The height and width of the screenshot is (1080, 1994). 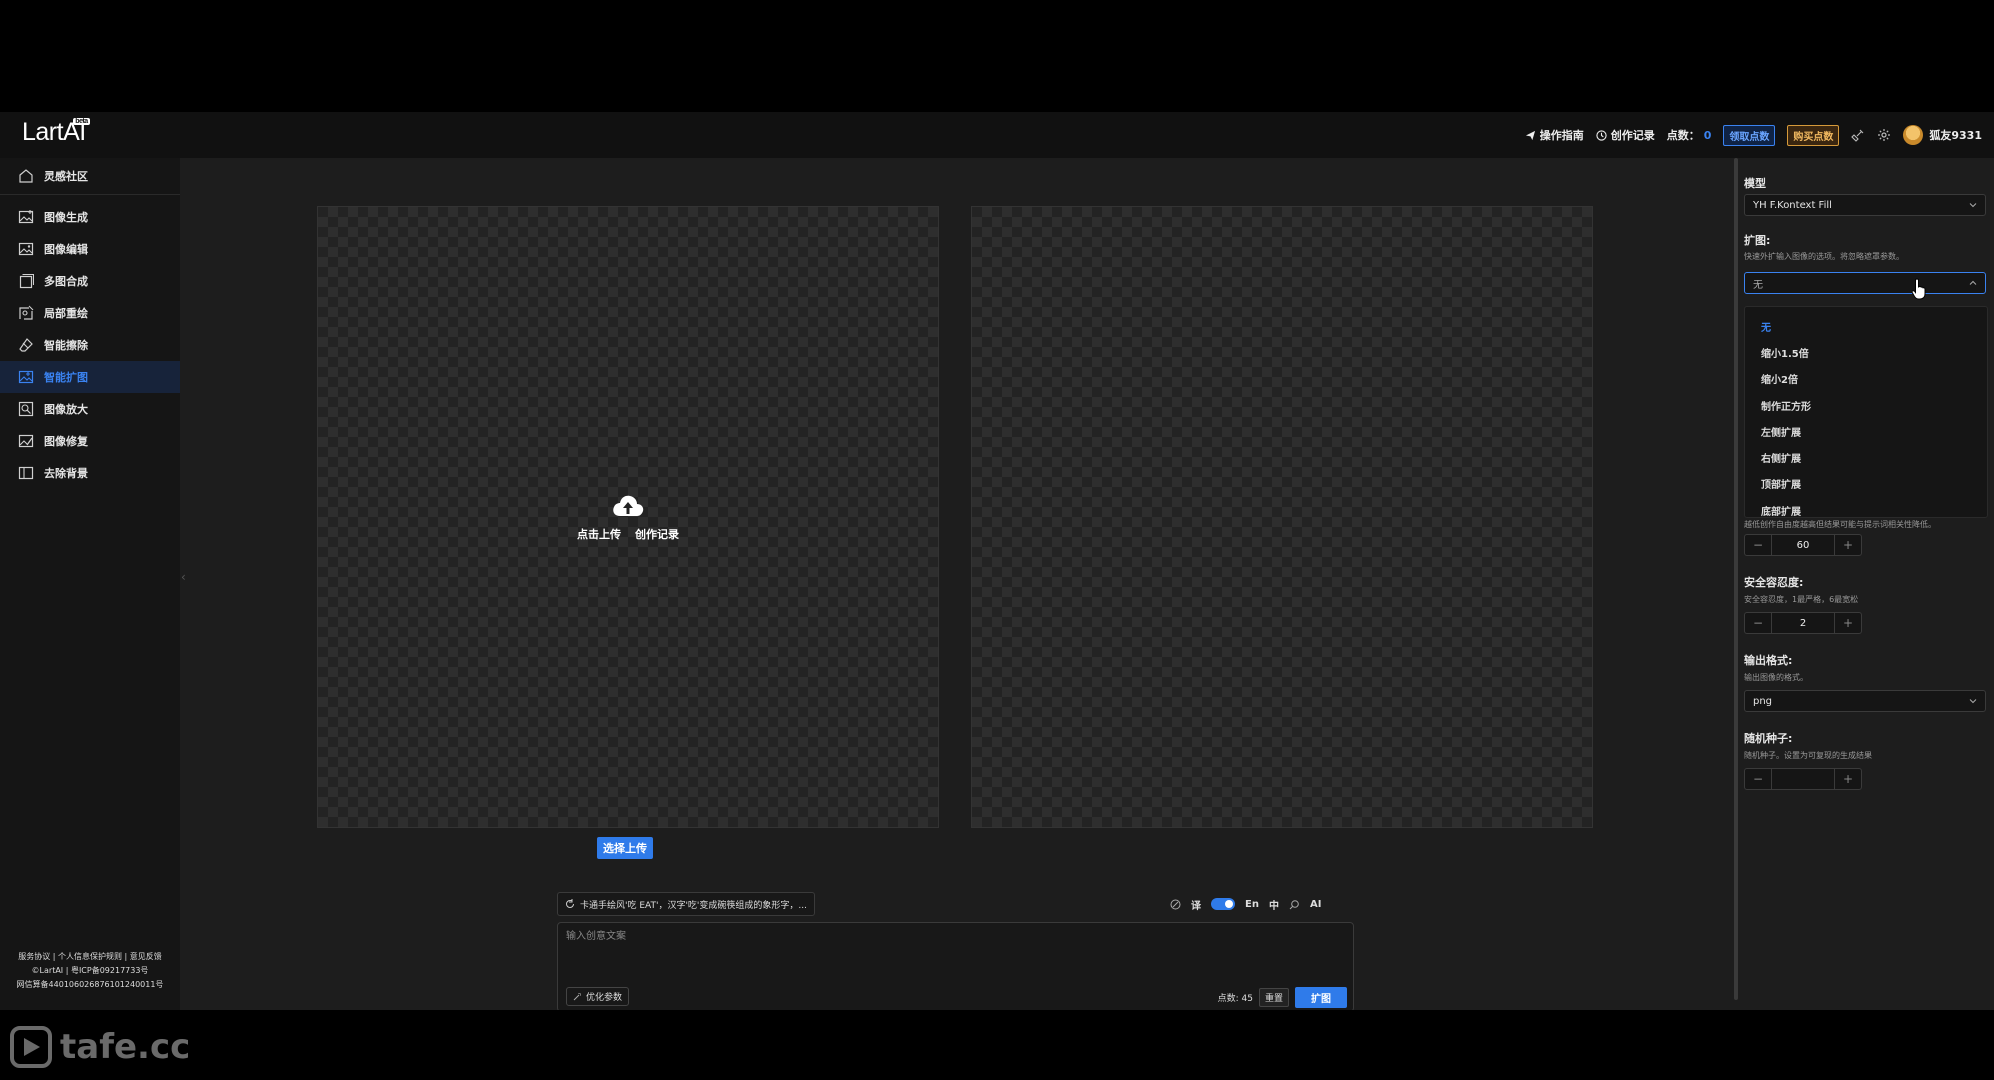 I want to click on sidebar-item-label: 多图合成, so click(x=66, y=281).